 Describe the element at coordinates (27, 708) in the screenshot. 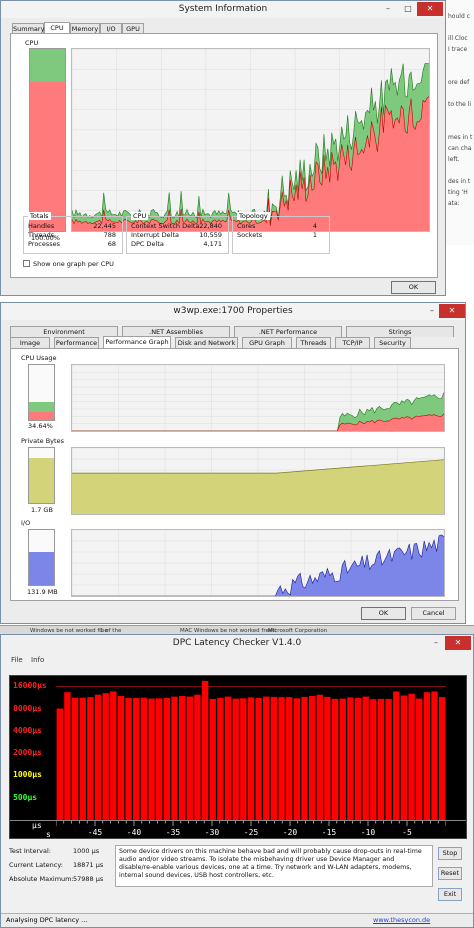

I see `dpc-y-label: 8000µs` at that location.